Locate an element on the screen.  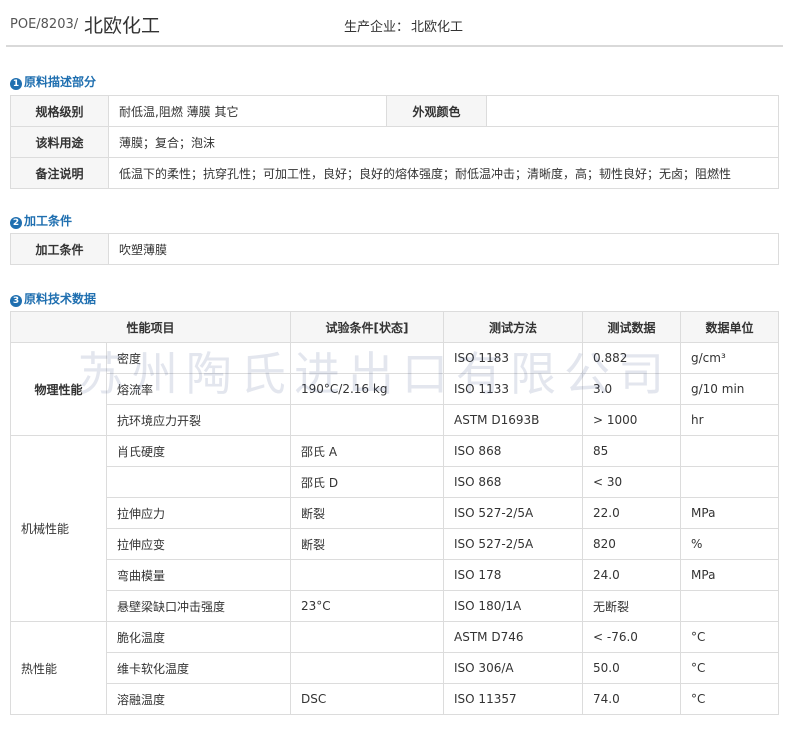
section-title-processing: 2 加工条件 is located at coordinates (41, 220).